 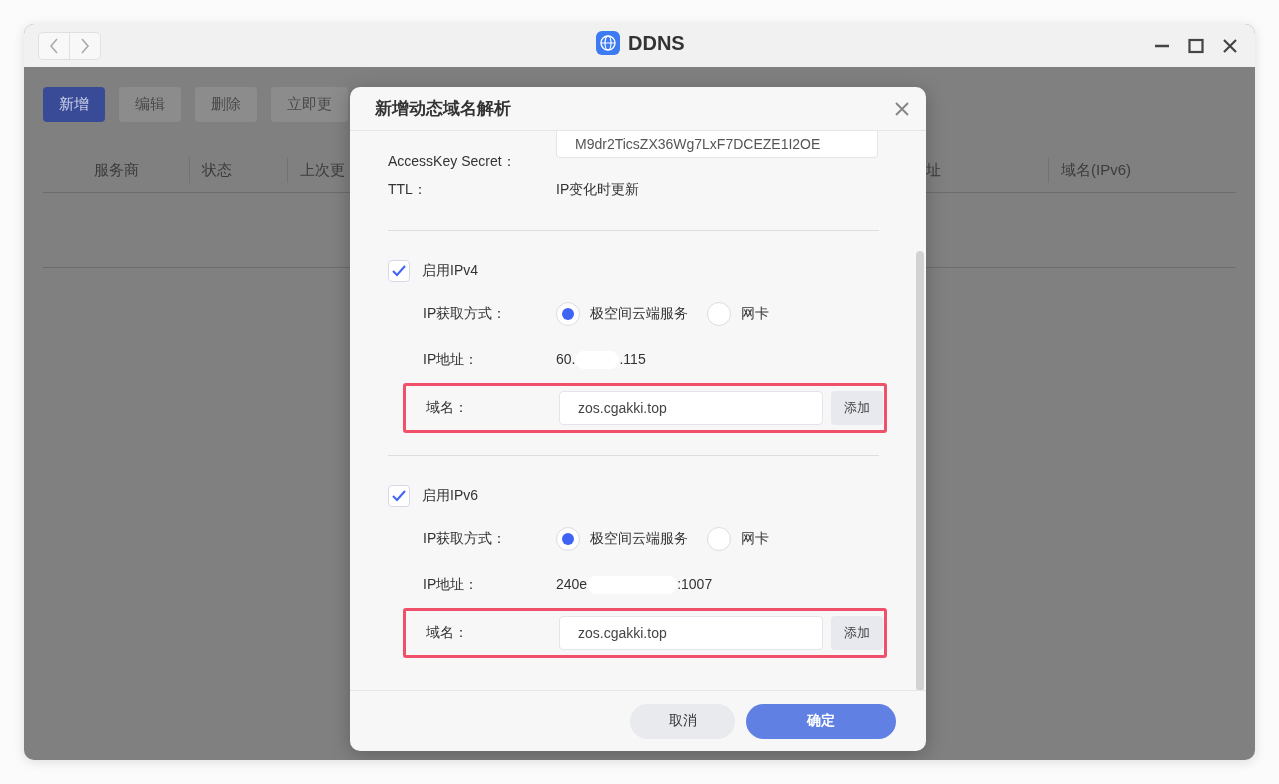 What do you see at coordinates (450, 271) in the screenshot?
I see `checkbox-label: 启用IPv4` at bounding box center [450, 271].